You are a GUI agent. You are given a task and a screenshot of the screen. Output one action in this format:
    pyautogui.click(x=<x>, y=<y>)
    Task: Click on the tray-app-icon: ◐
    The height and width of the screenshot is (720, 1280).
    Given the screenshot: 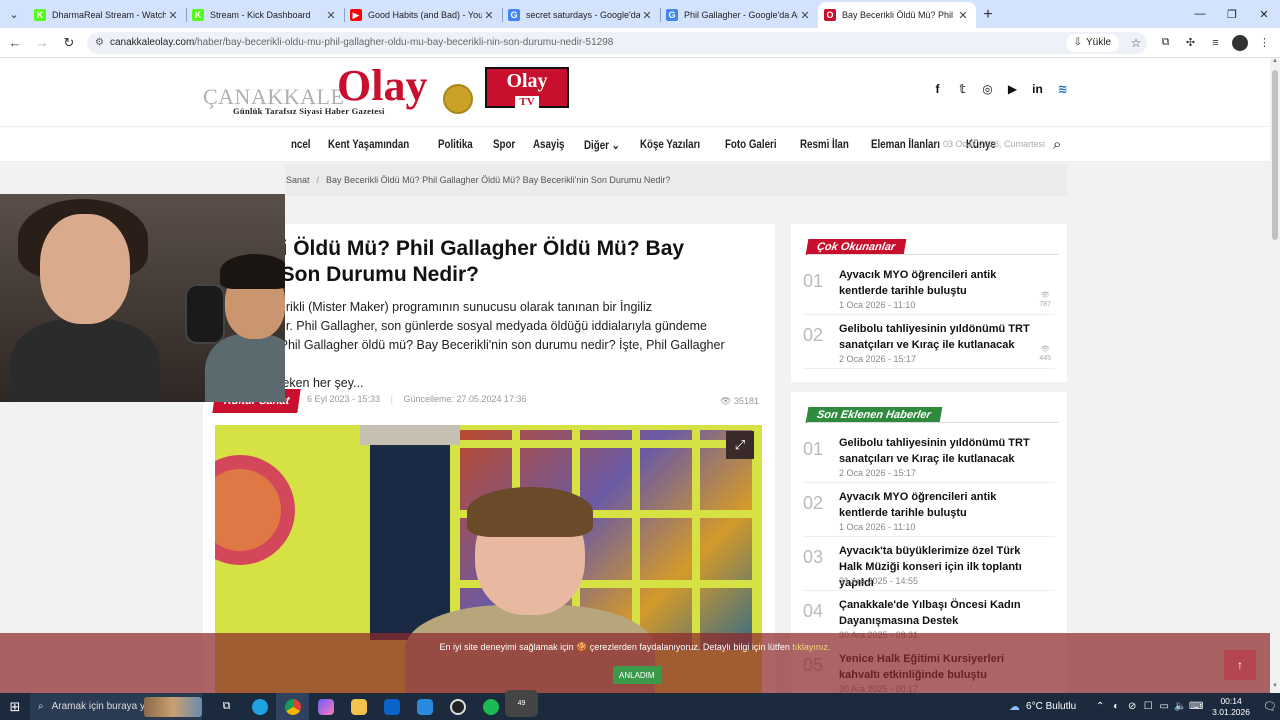 What is the action you would take?
    pyautogui.click(x=1116, y=706)
    